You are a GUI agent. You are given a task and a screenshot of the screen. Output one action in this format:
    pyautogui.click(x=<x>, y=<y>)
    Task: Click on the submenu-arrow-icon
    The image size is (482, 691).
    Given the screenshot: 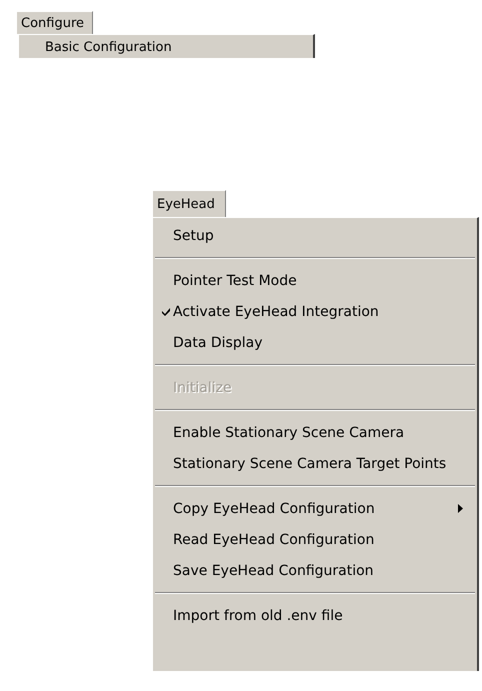 What is the action you would take?
    pyautogui.click(x=460, y=508)
    